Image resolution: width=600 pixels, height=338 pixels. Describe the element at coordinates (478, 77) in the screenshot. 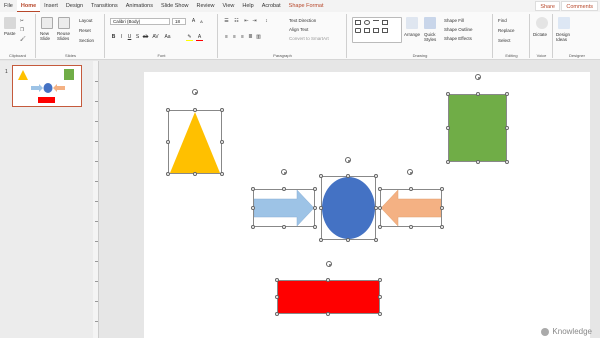

I see `square-rotate-handle` at that location.